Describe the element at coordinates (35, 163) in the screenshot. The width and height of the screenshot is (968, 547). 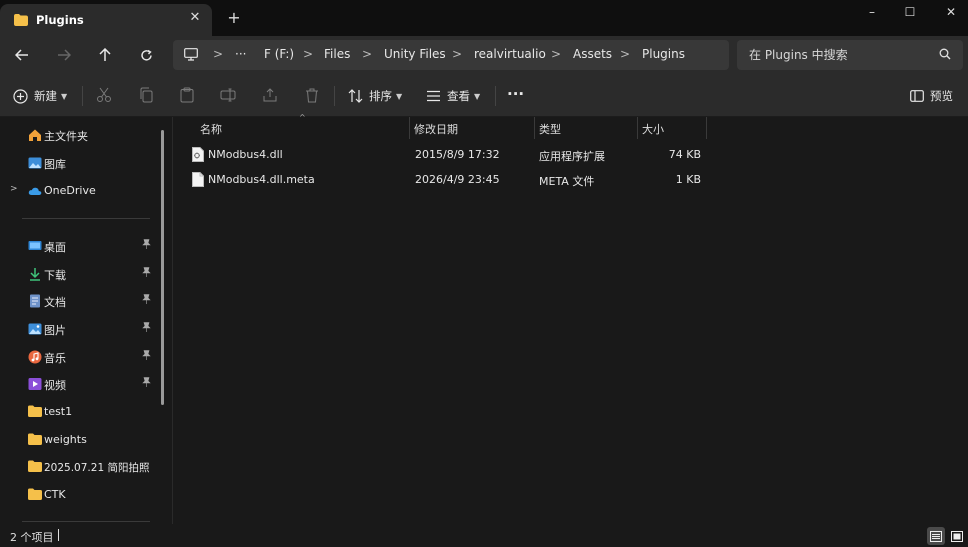
I see `gallery-icon` at that location.